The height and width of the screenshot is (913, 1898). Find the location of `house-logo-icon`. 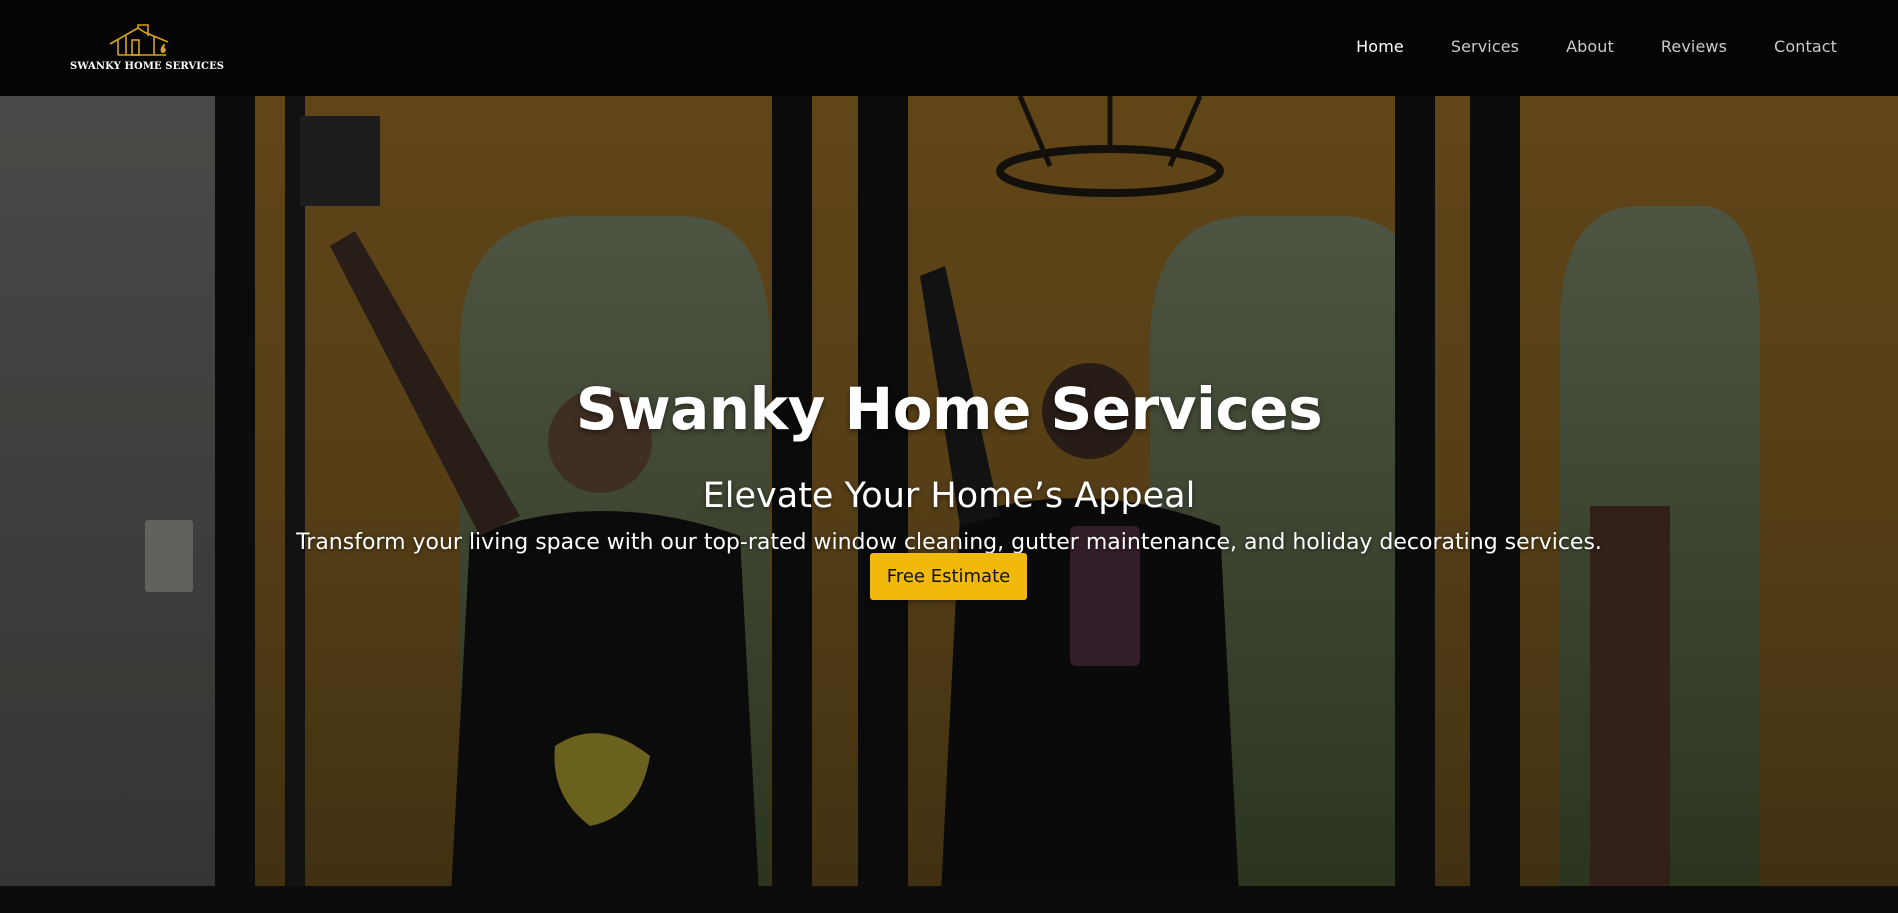

house-logo-icon is located at coordinates (139, 40).